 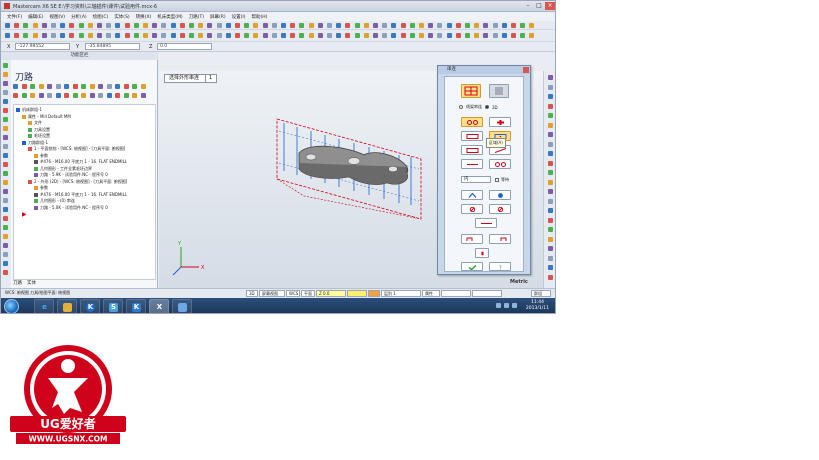 What do you see at coordinates (497, 180) in the screenshot?
I see `wait-checkbox` at bounding box center [497, 180].